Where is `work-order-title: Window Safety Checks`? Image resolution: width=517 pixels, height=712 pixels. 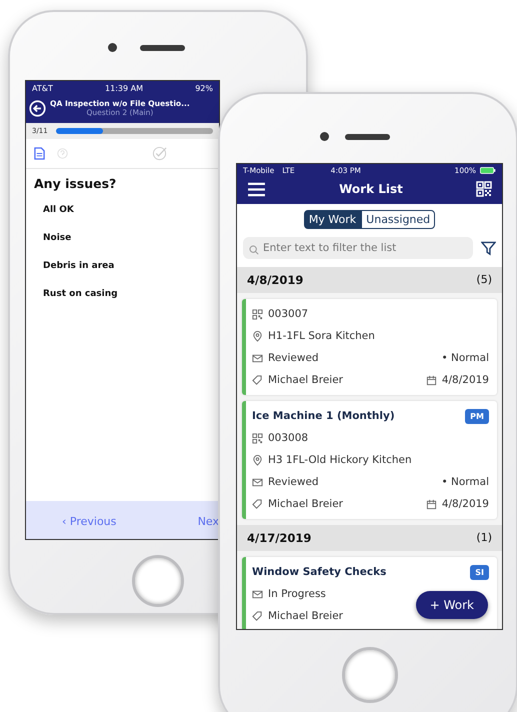 work-order-title: Window Safety Checks is located at coordinates (319, 572).